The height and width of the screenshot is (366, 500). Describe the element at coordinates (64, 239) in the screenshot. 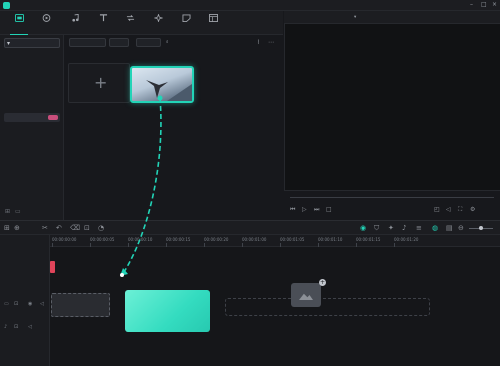

I see `ruler-tick-label: 00:00:00:00` at that location.